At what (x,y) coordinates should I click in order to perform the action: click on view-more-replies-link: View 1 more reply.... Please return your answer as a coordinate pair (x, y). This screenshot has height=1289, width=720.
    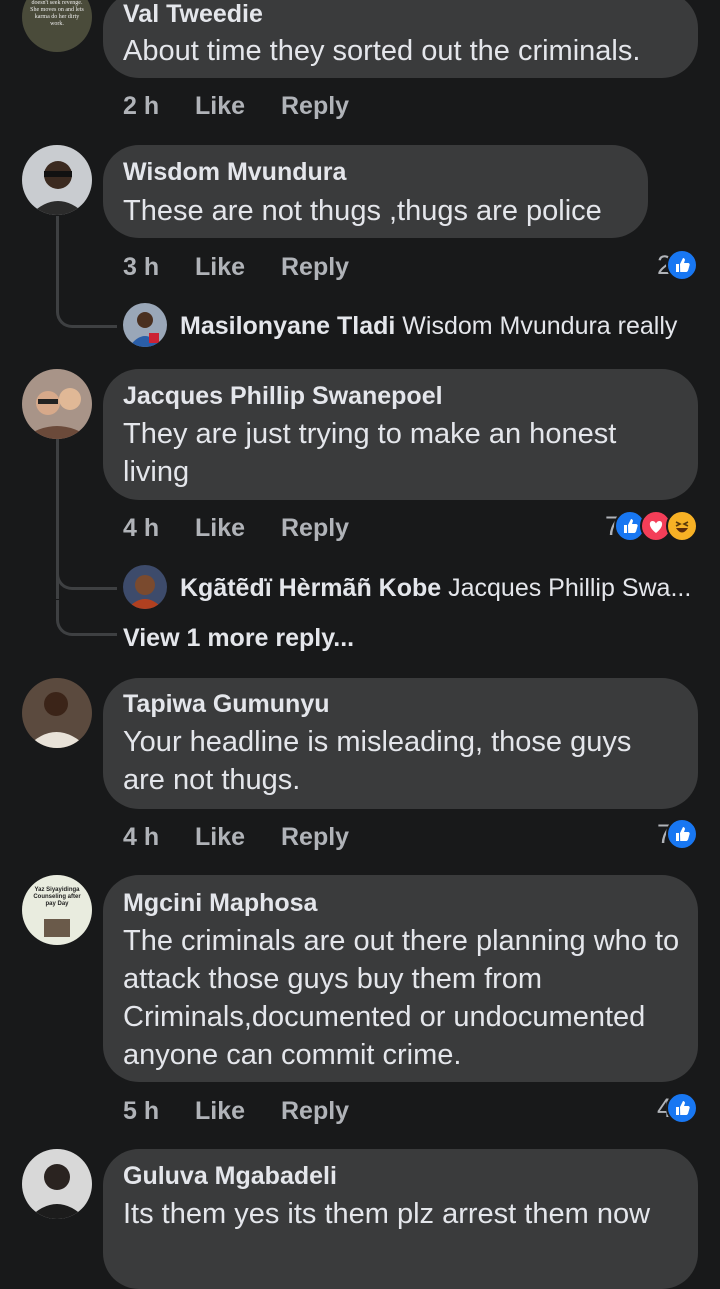
    Looking at the image, I should click on (238, 638).